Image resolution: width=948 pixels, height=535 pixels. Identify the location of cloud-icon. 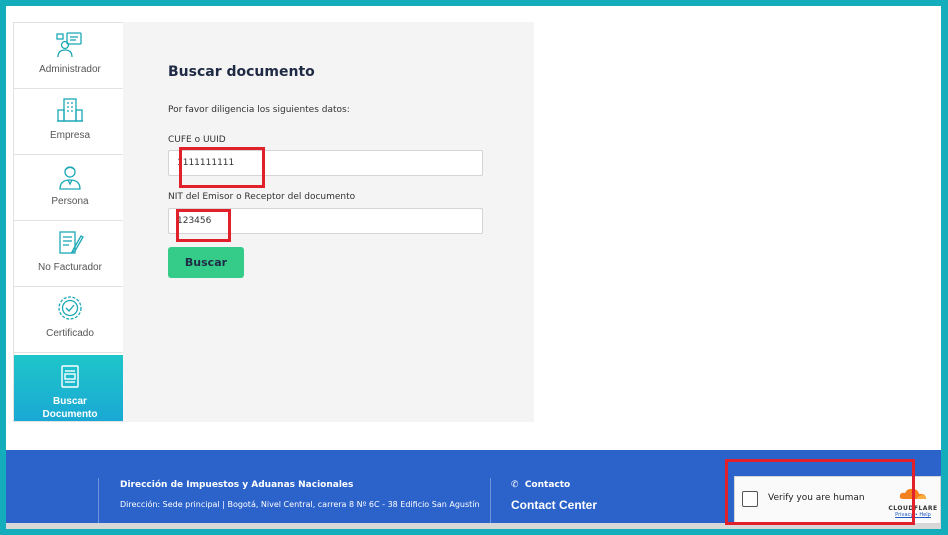
(912, 493).